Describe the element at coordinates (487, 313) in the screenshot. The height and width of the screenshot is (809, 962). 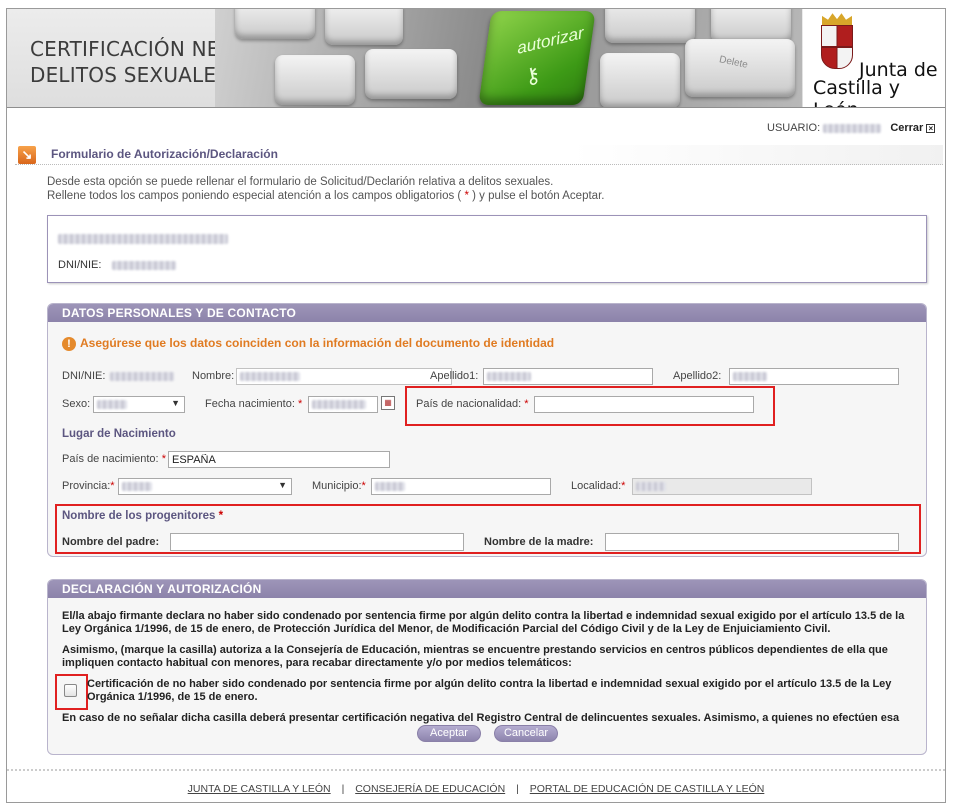
I see `personal-data-title: DATOS PERSONALES Y DE CONTACTO` at that location.